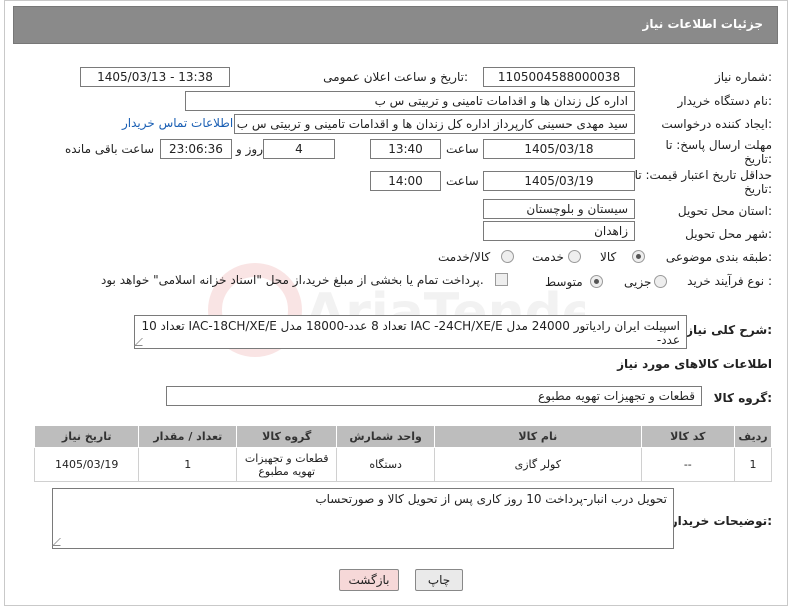 Image resolution: width=788 pixels, height=606 pixels. I want to click on buyer-org-label: نام دستگاه خریدار:, so click(725, 101).